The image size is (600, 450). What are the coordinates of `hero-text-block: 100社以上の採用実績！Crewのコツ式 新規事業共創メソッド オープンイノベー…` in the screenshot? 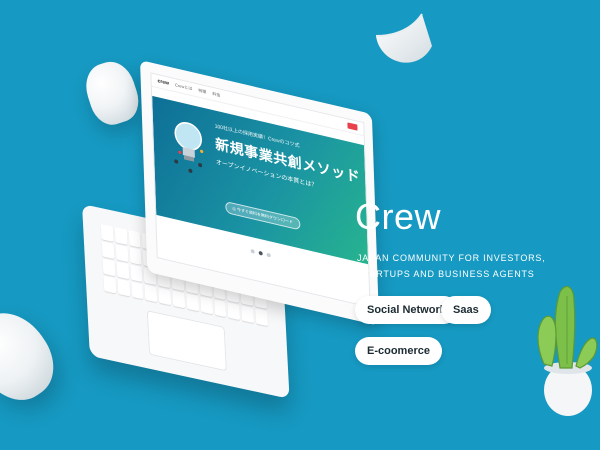 It's located at (288, 160).